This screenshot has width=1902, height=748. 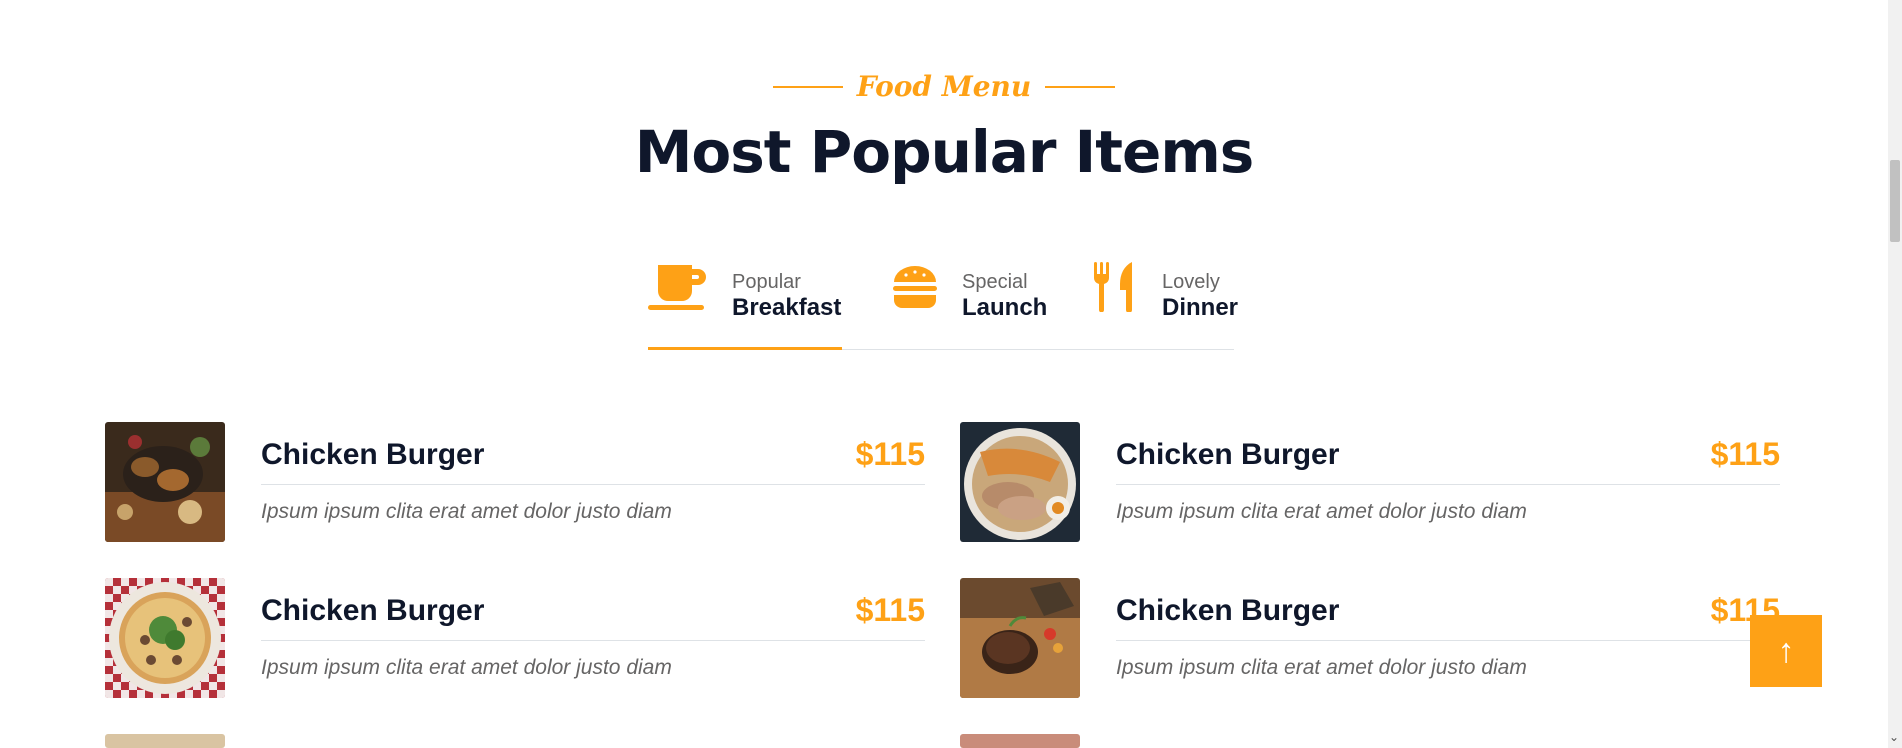 What do you see at coordinates (1005, 307) in the screenshot?
I see `tab-big-label: Launch` at bounding box center [1005, 307].